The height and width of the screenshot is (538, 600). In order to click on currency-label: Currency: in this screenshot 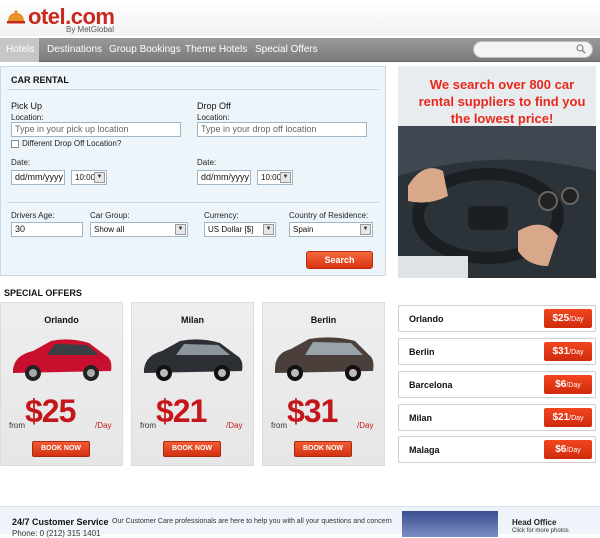, I will do `click(221, 215)`.